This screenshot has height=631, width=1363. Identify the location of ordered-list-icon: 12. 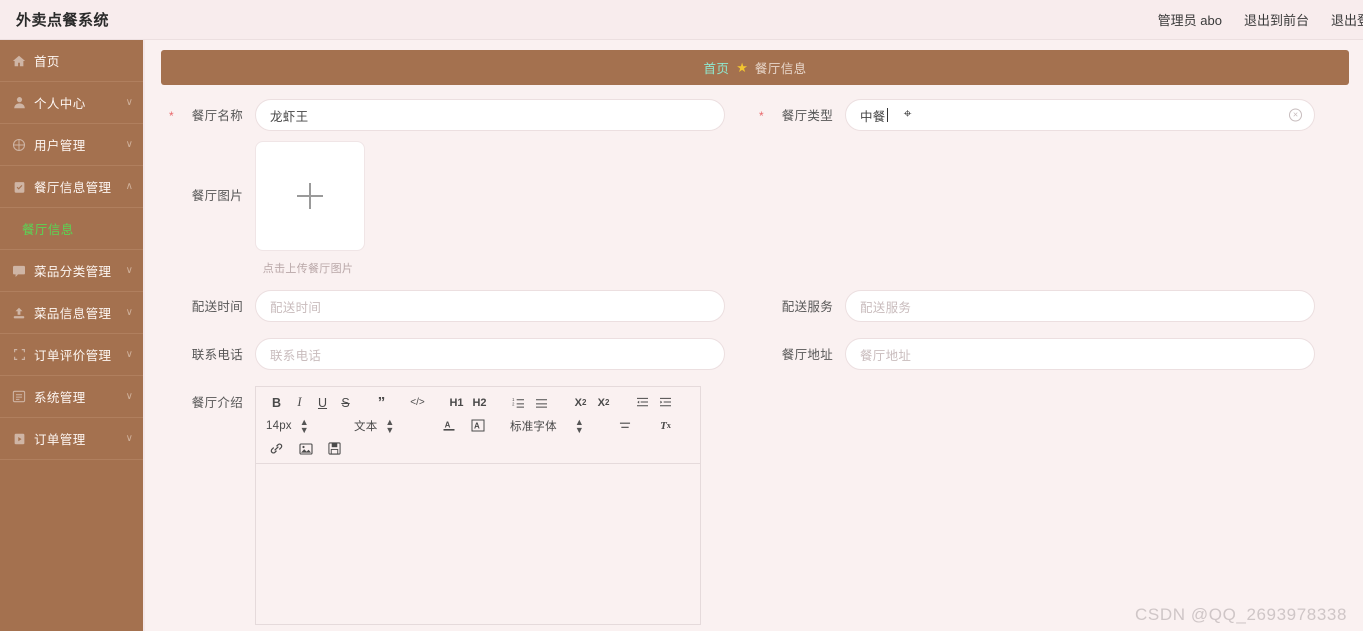
(518, 403).